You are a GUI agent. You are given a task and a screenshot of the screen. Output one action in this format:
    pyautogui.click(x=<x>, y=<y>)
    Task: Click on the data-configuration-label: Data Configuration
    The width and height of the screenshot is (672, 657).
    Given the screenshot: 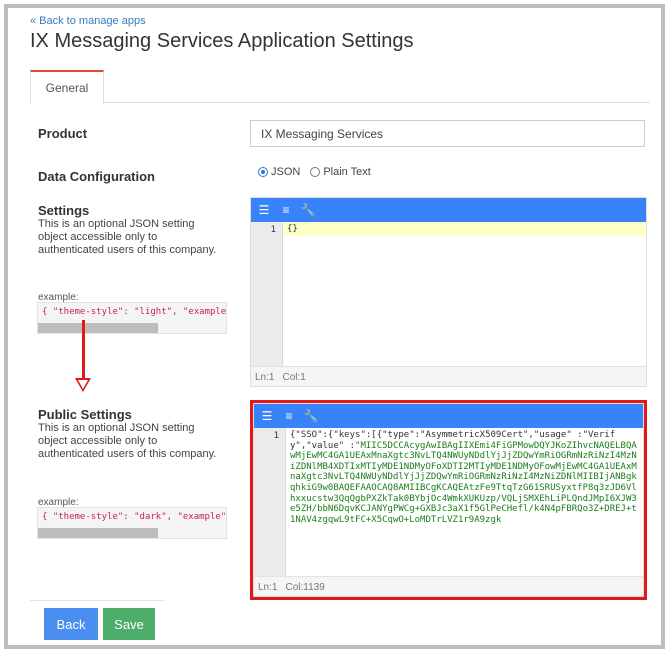 What is the action you would take?
    pyautogui.click(x=96, y=176)
    